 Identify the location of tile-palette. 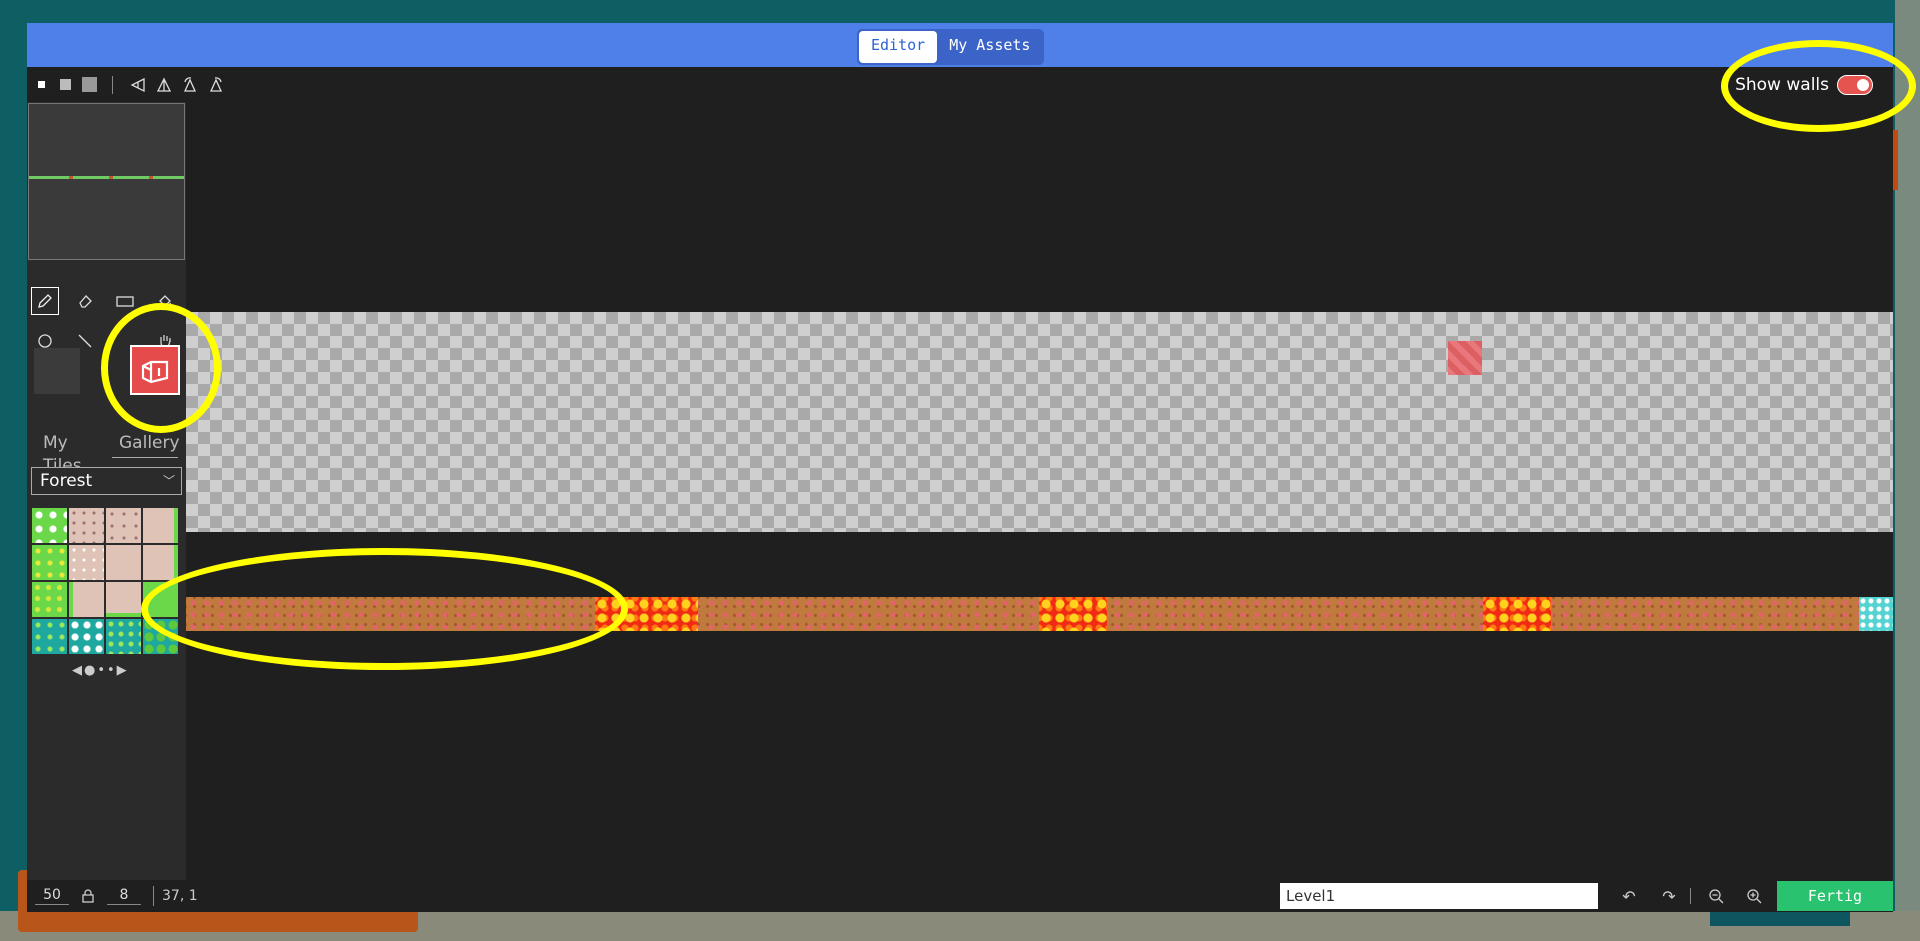
(106, 582).